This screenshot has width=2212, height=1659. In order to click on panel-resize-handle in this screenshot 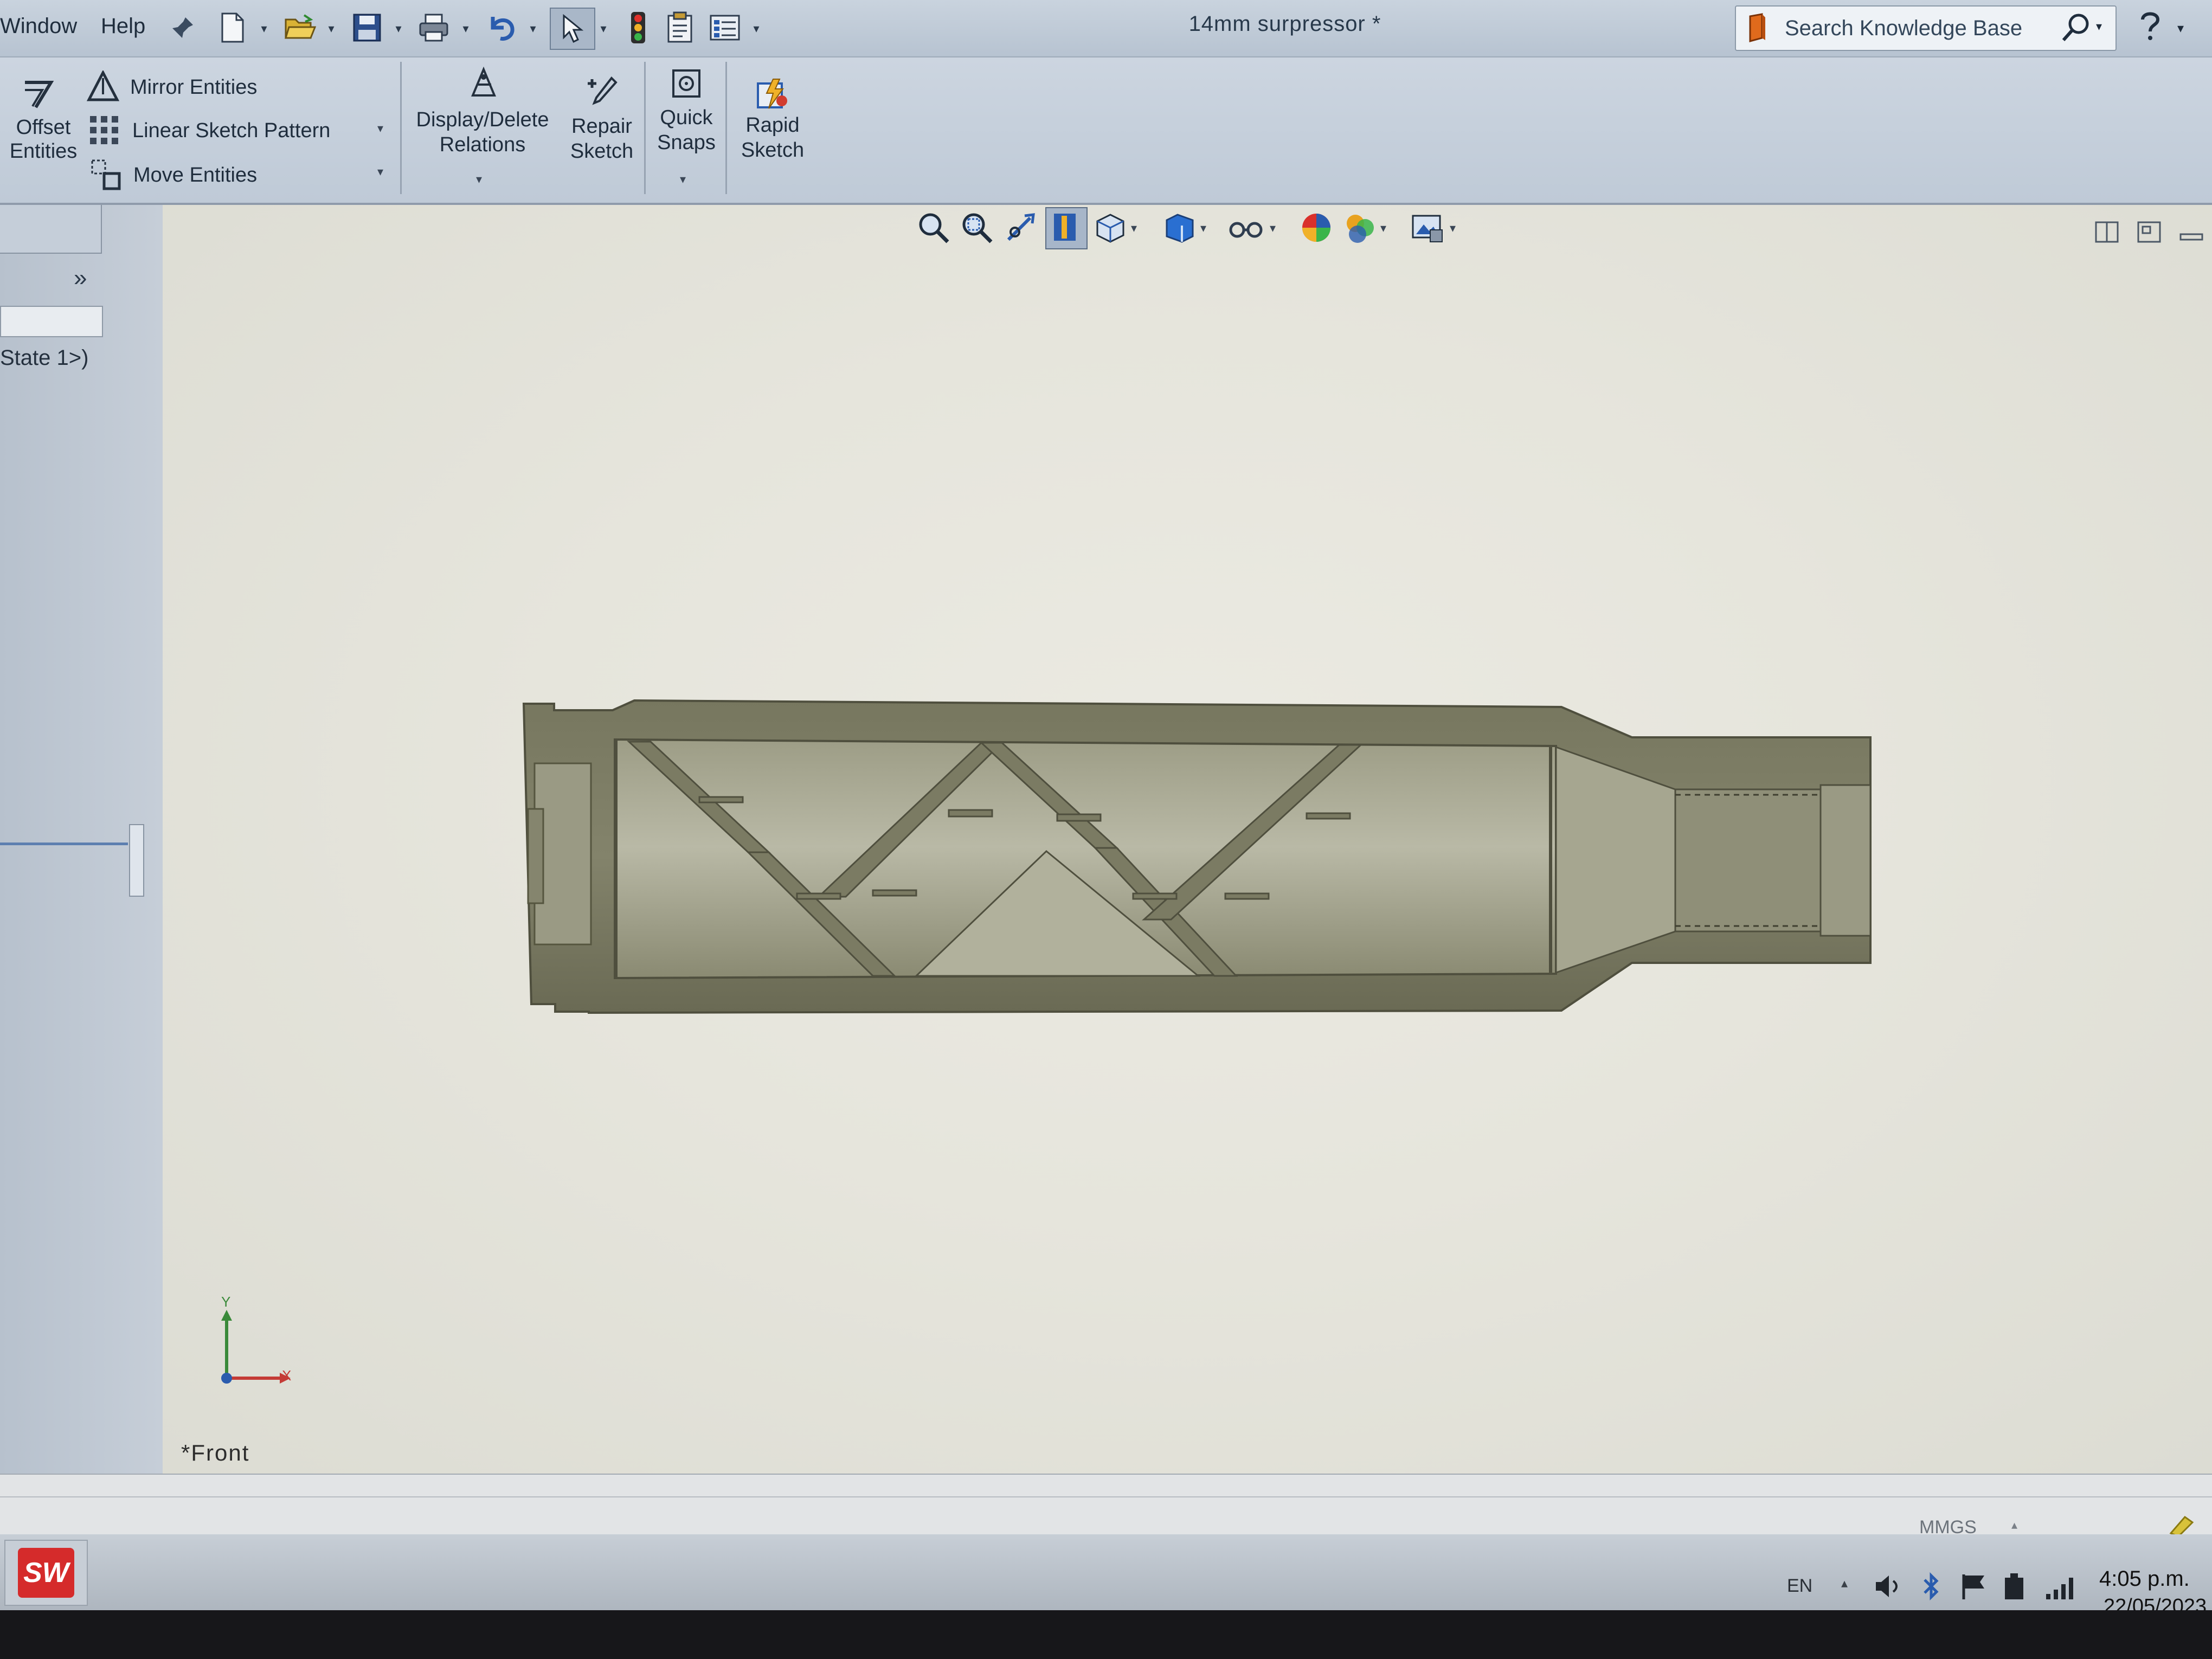, I will do `click(136, 860)`.